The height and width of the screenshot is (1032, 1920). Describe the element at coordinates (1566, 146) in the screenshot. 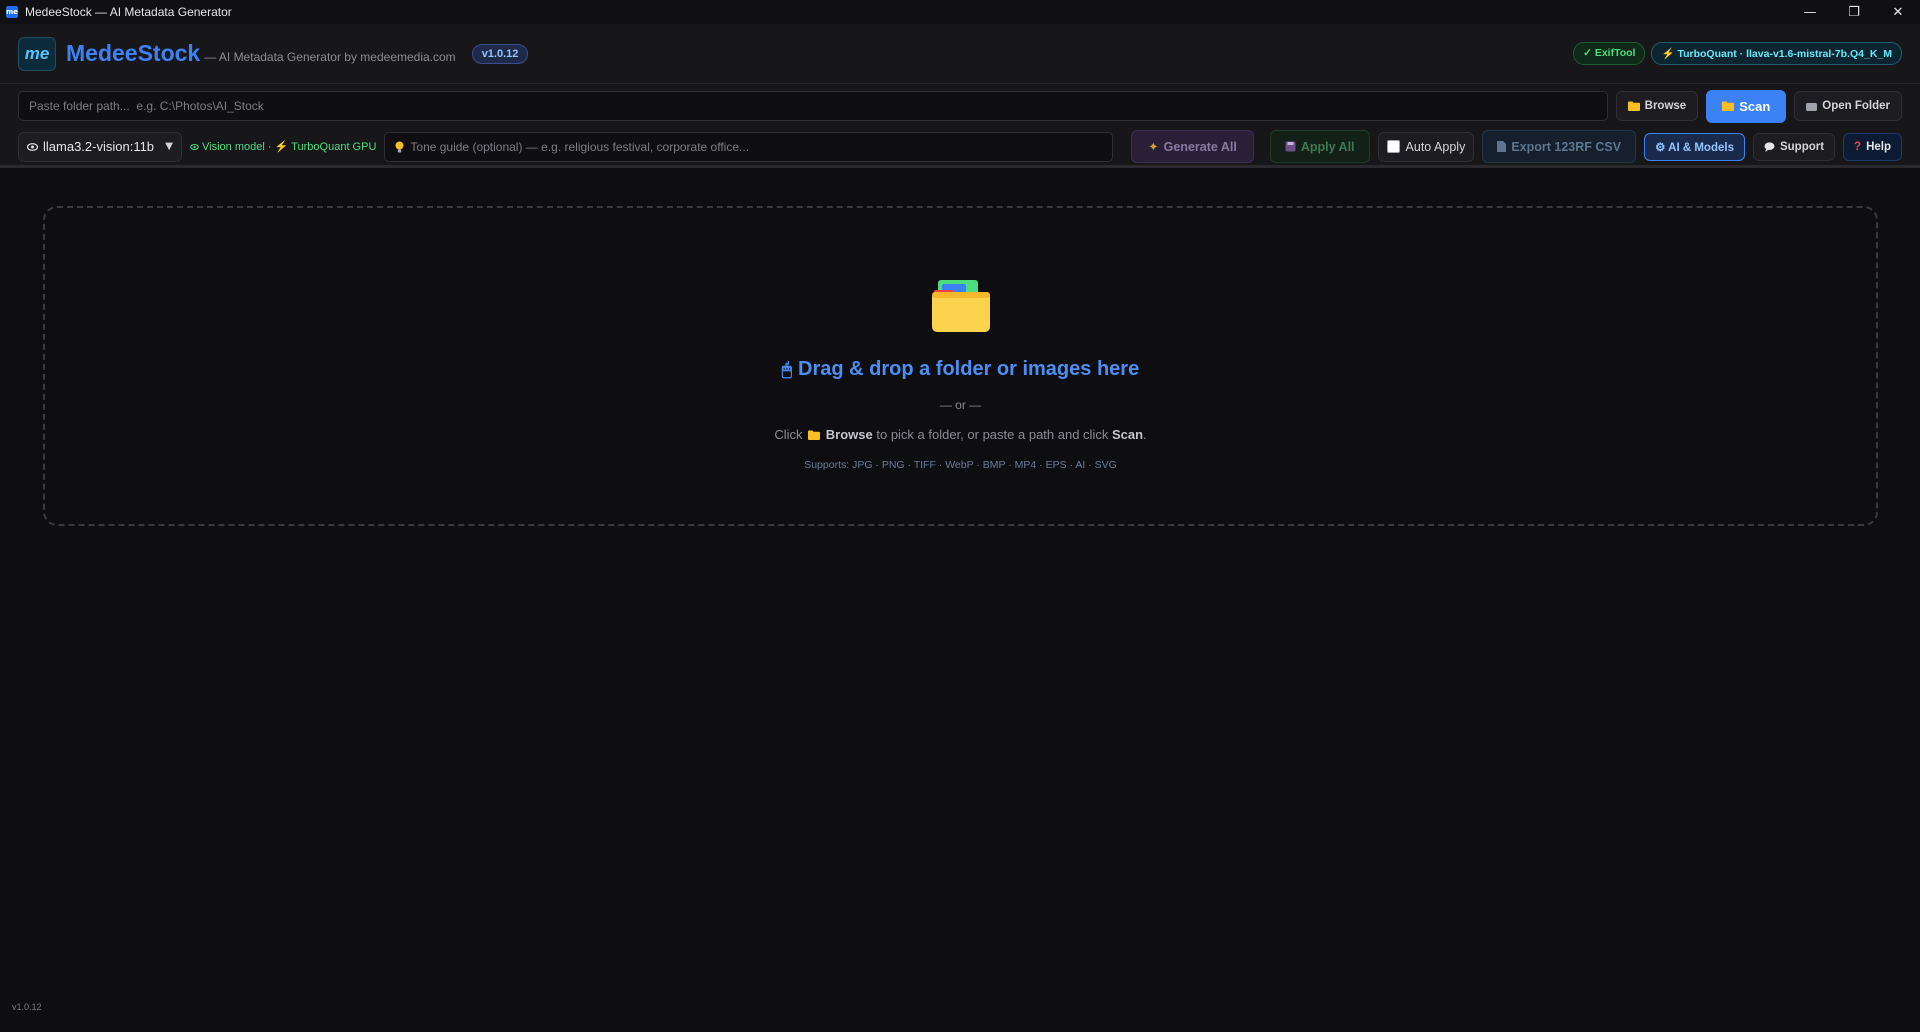

I see `export-csv-label: Export 123RF CSV` at that location.